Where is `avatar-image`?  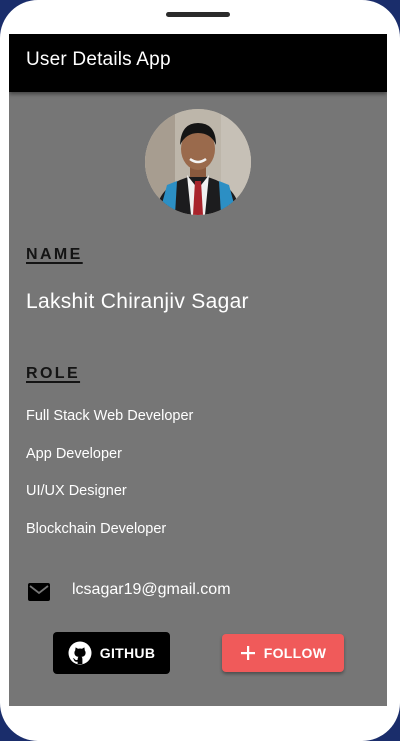
avatar-image is located at coordinates (198, 162).